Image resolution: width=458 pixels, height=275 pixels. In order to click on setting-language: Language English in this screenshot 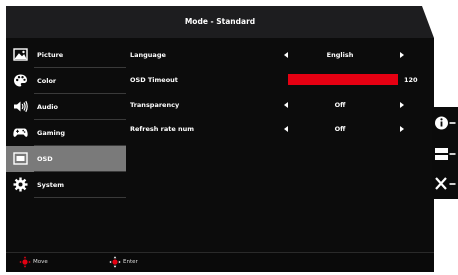, I will do `click(280, 55)`.